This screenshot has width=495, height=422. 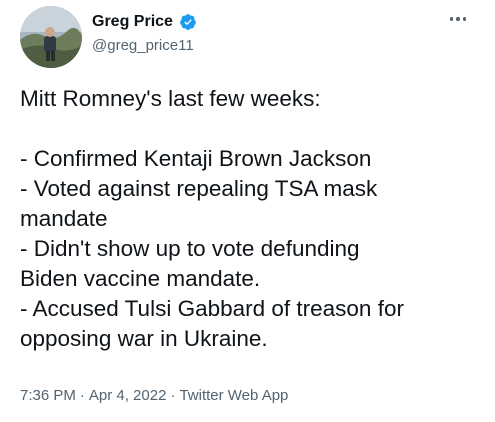 I want to click on tweet-time-link: 7:36 PM, so click(x=48, y=395).